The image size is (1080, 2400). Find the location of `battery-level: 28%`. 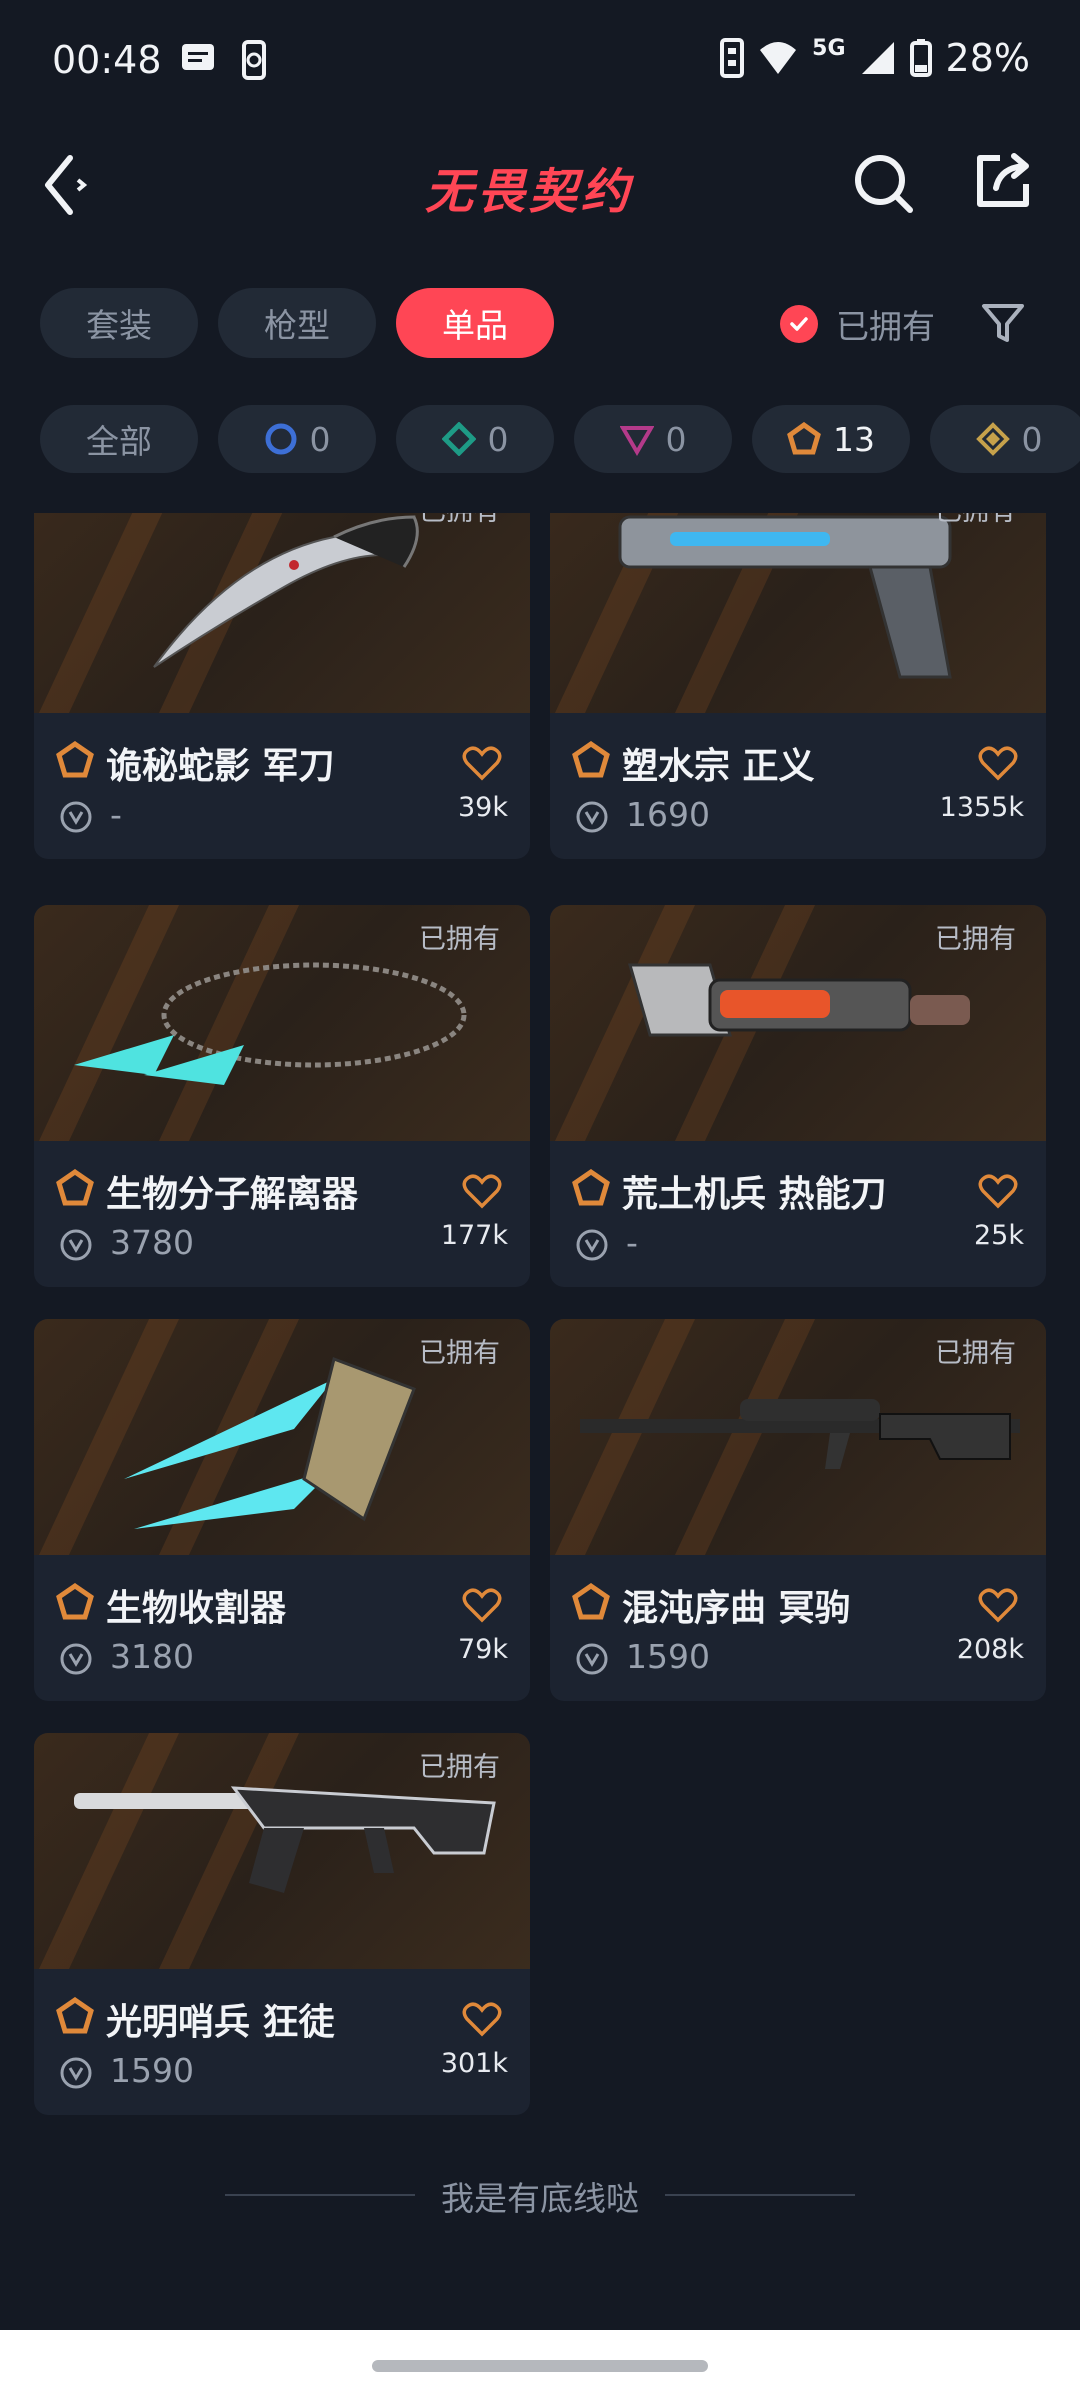

battery-level: 28% is located at coordinates (987, 58).